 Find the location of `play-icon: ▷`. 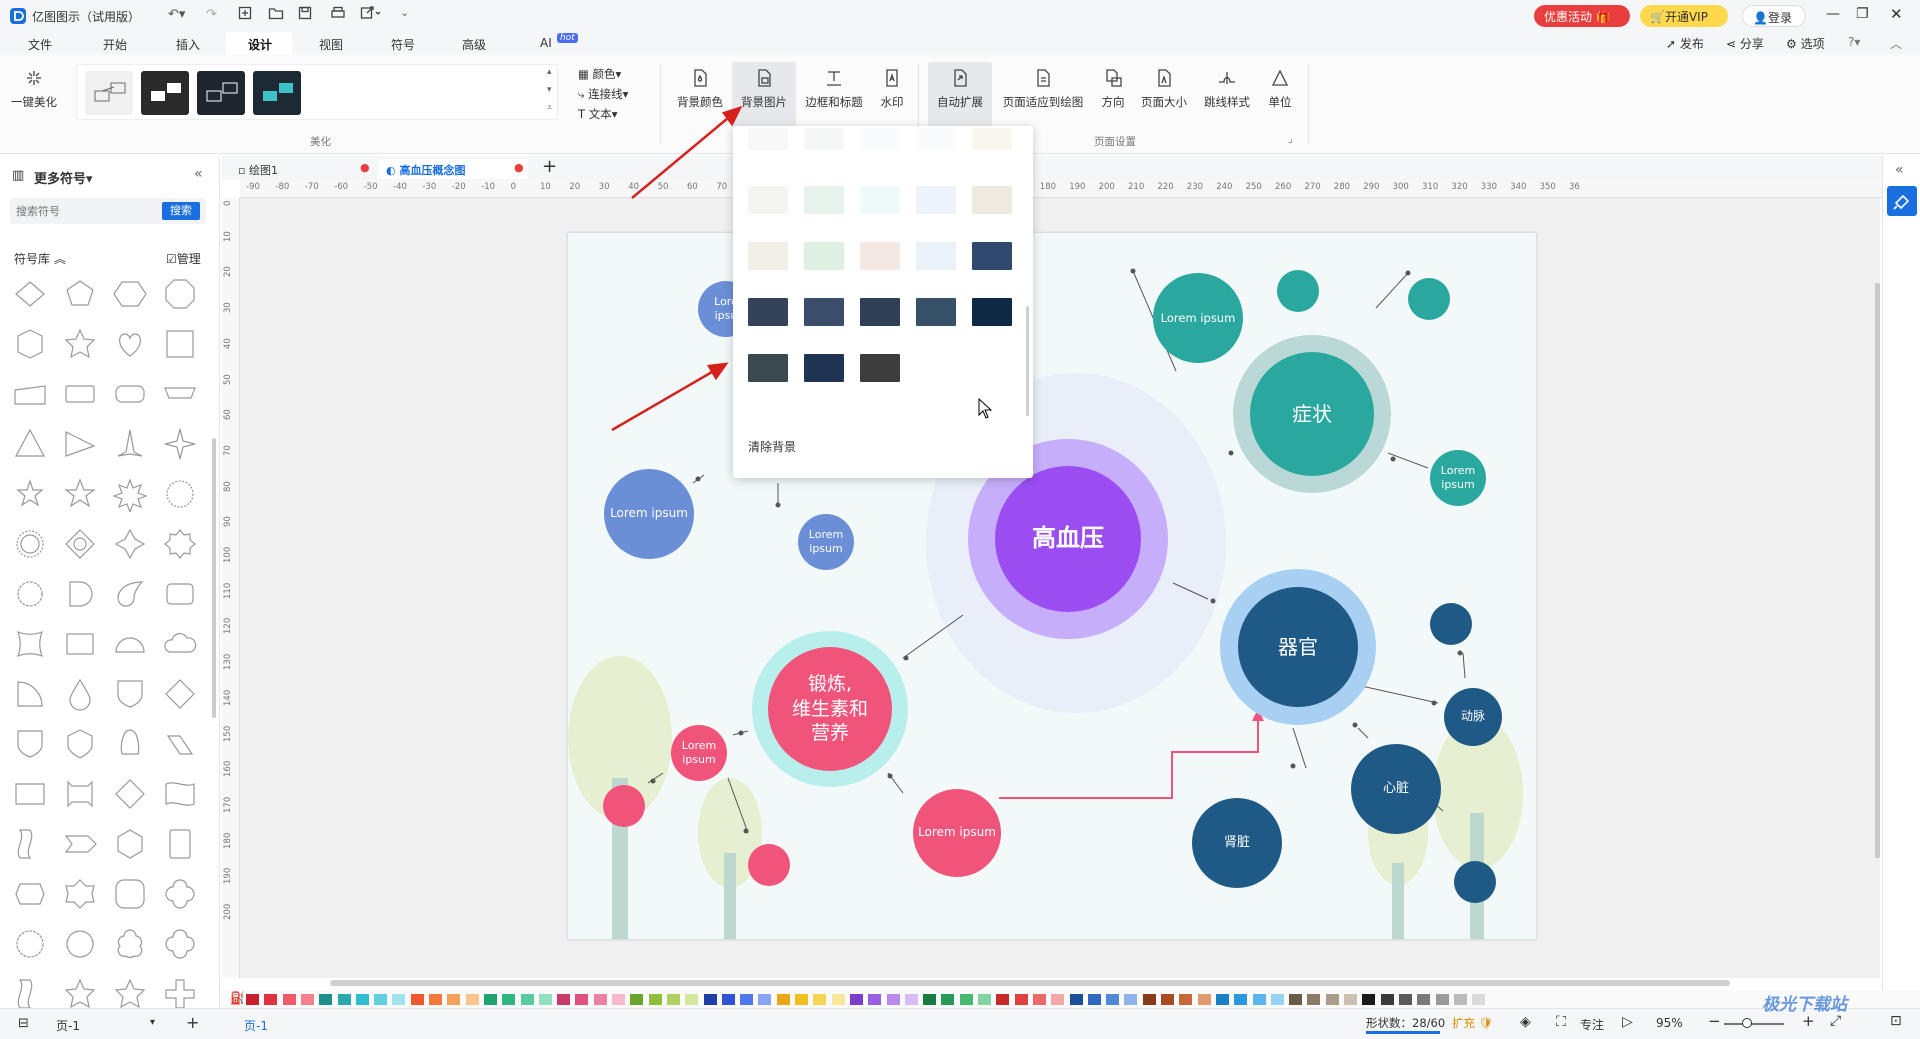

play-icon: ▷ is located at coordinates (1627, 1022).